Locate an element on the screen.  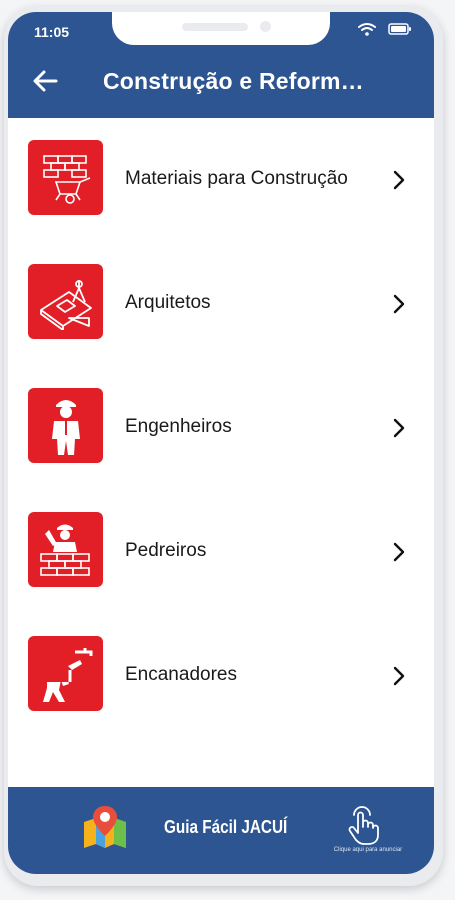
status-icons is located at coordinates (385, 29).